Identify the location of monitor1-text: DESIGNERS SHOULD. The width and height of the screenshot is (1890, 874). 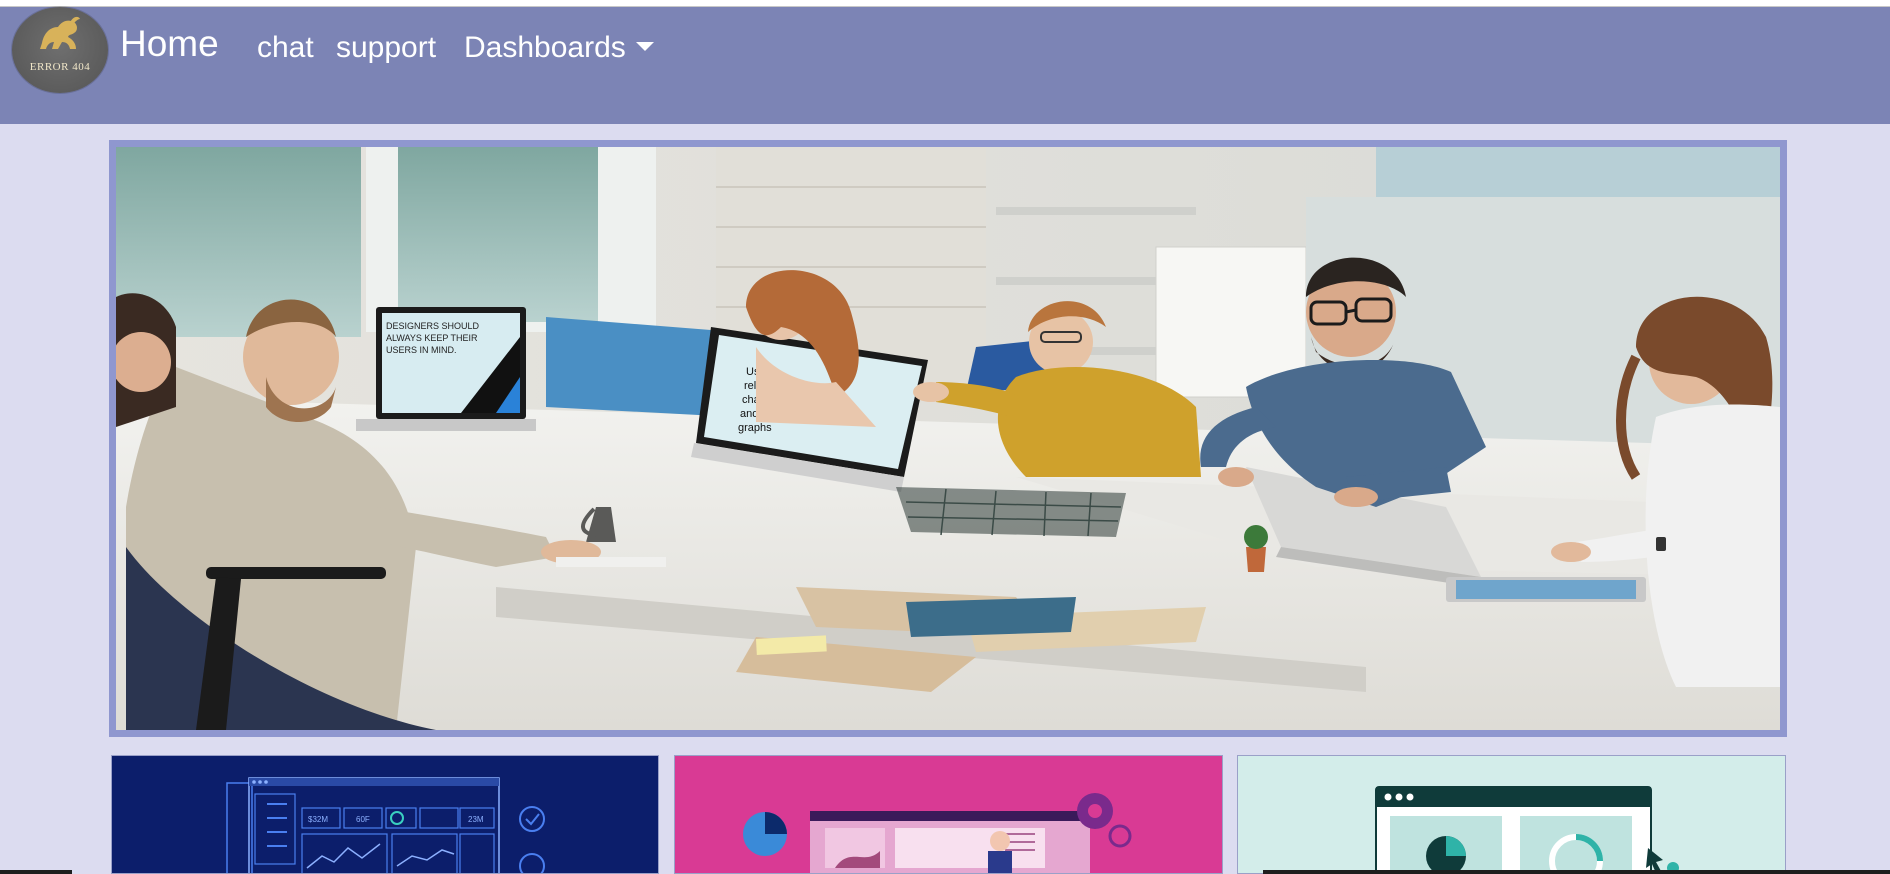
(433, 326).